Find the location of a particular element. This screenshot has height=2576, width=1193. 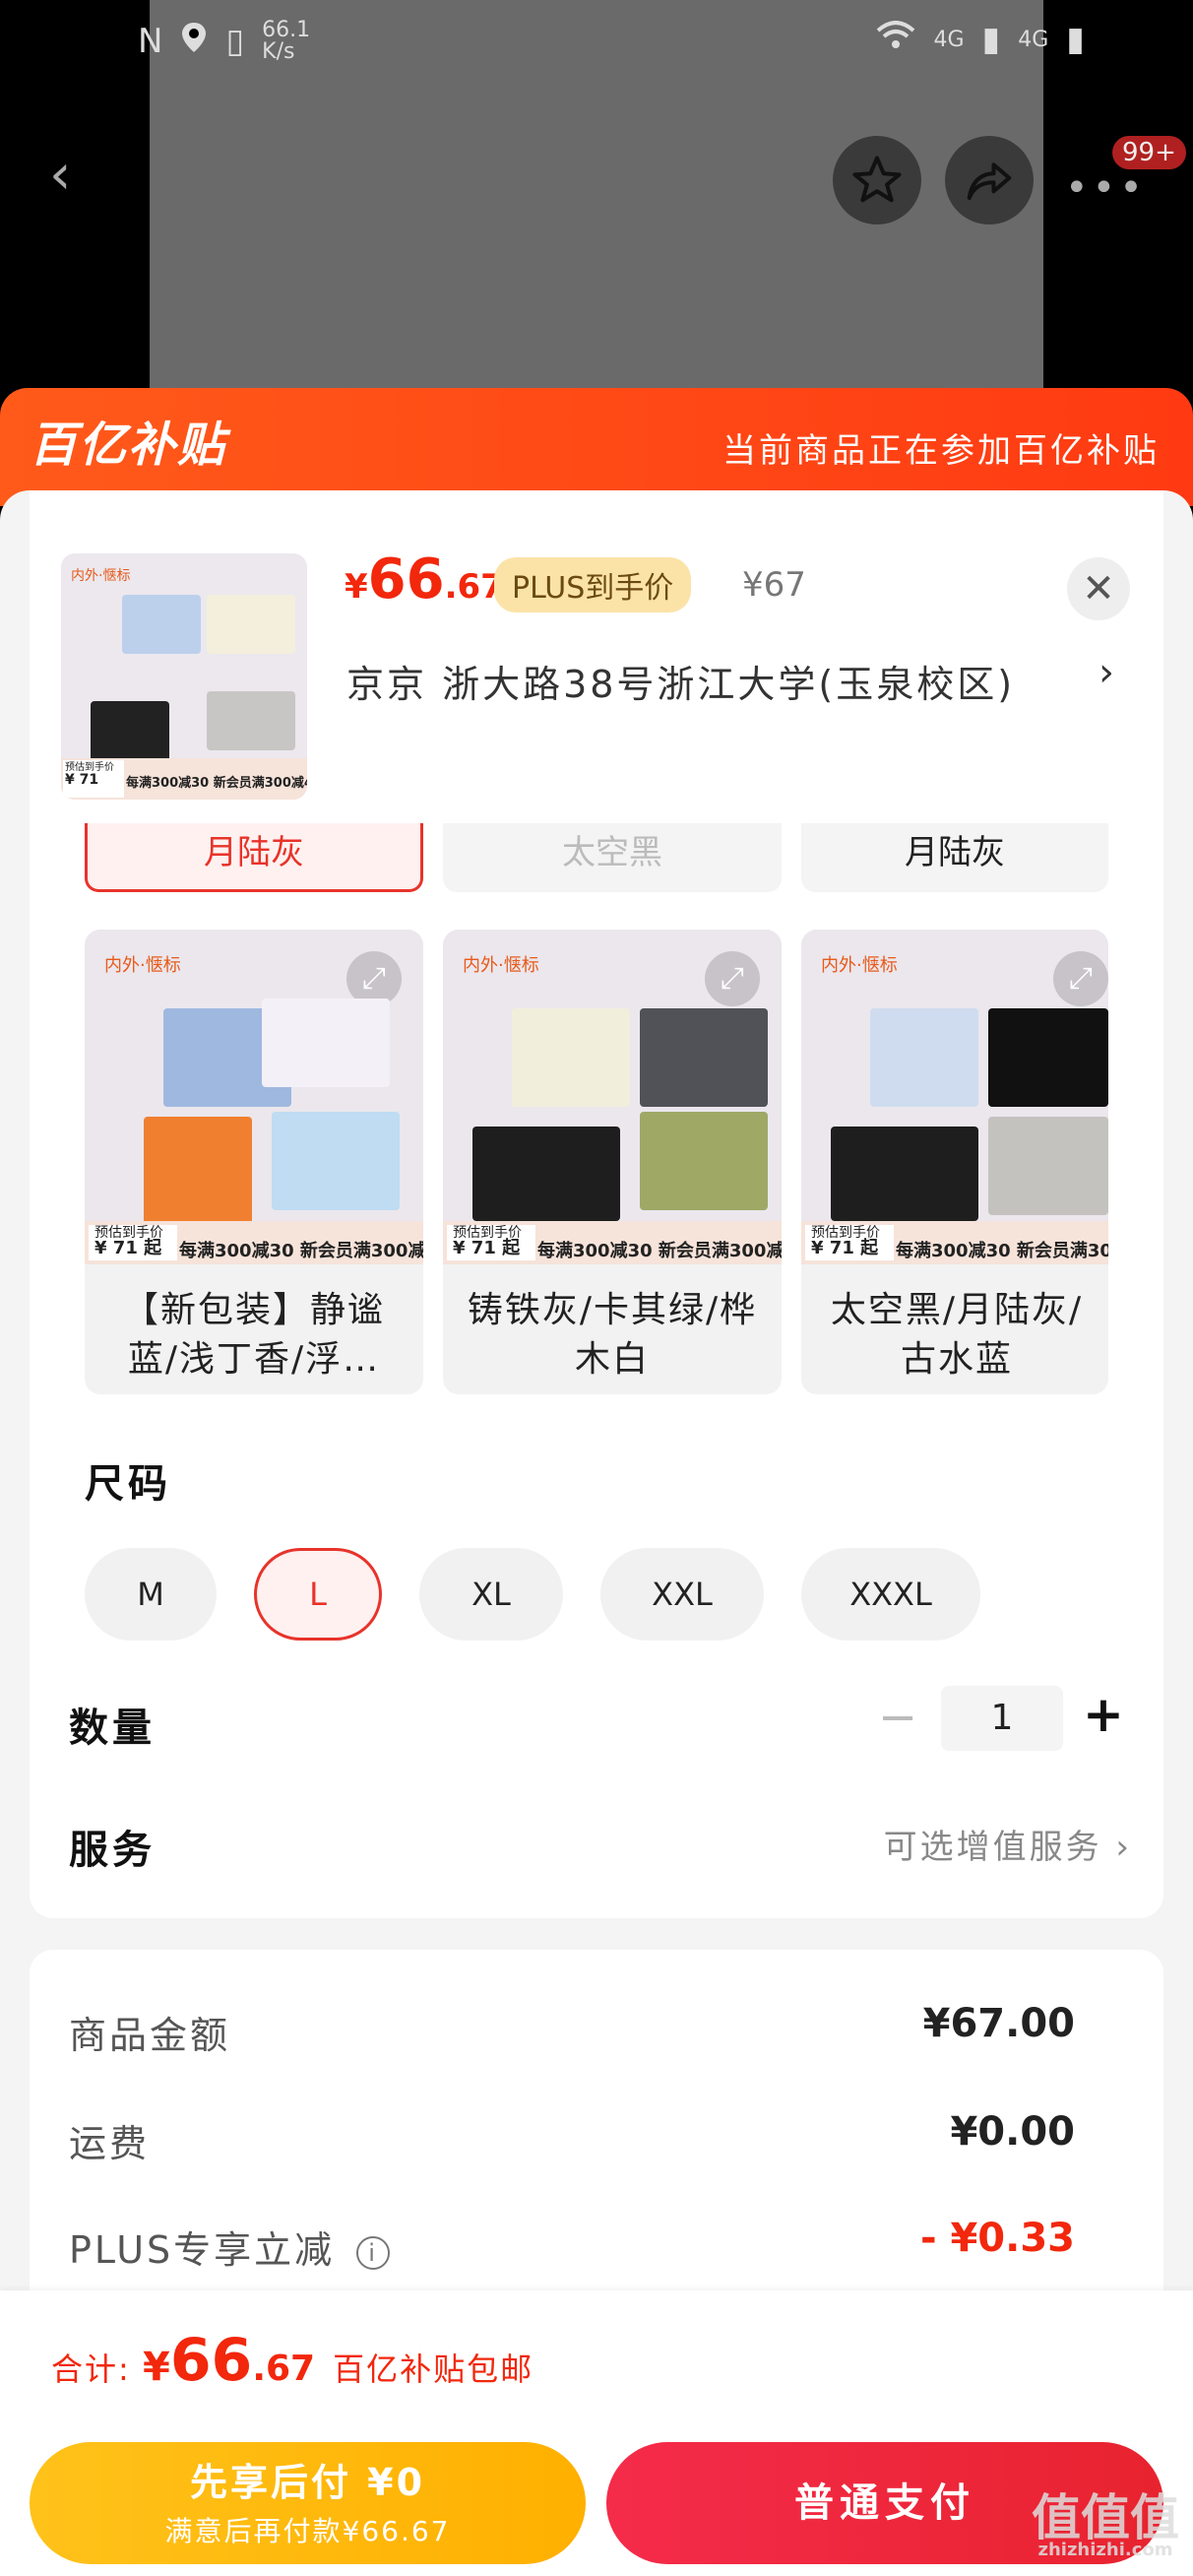

color-chip-selected: 月陆灰 is located at coordinates (254, 857).